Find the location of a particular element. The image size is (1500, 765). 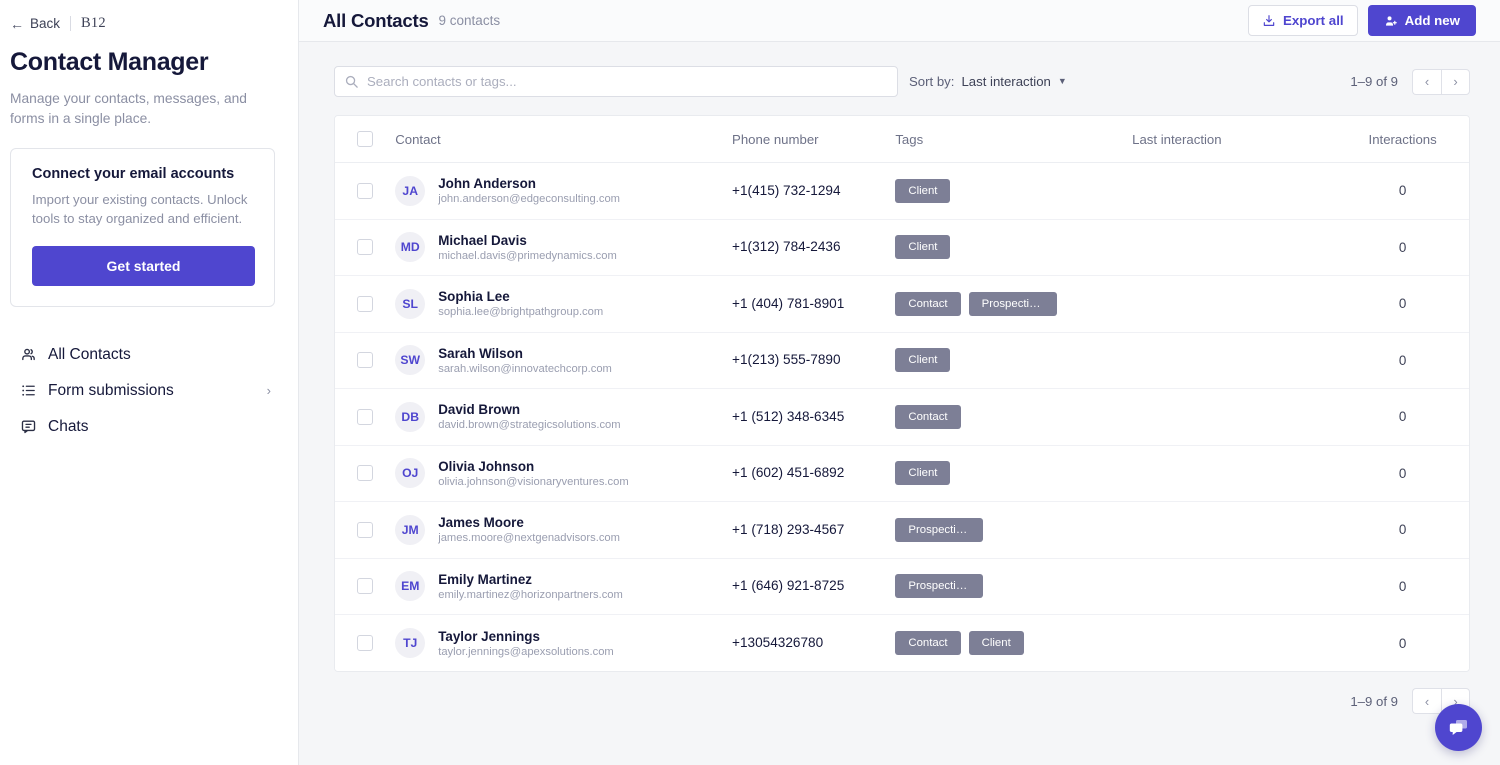

avatar: JM is located at coordinates (410, 529).